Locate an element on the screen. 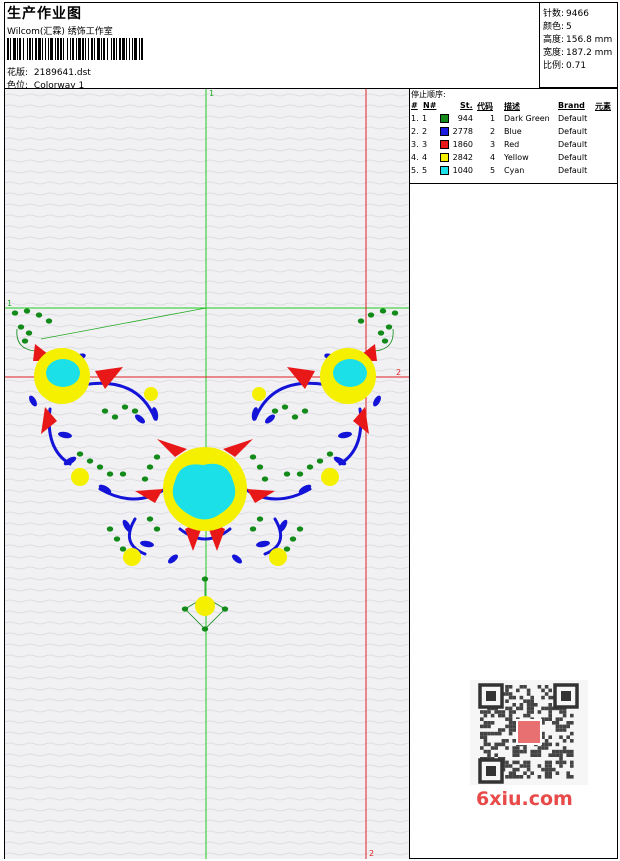  panel-bottom-divider is located at coordinates (514, 183).